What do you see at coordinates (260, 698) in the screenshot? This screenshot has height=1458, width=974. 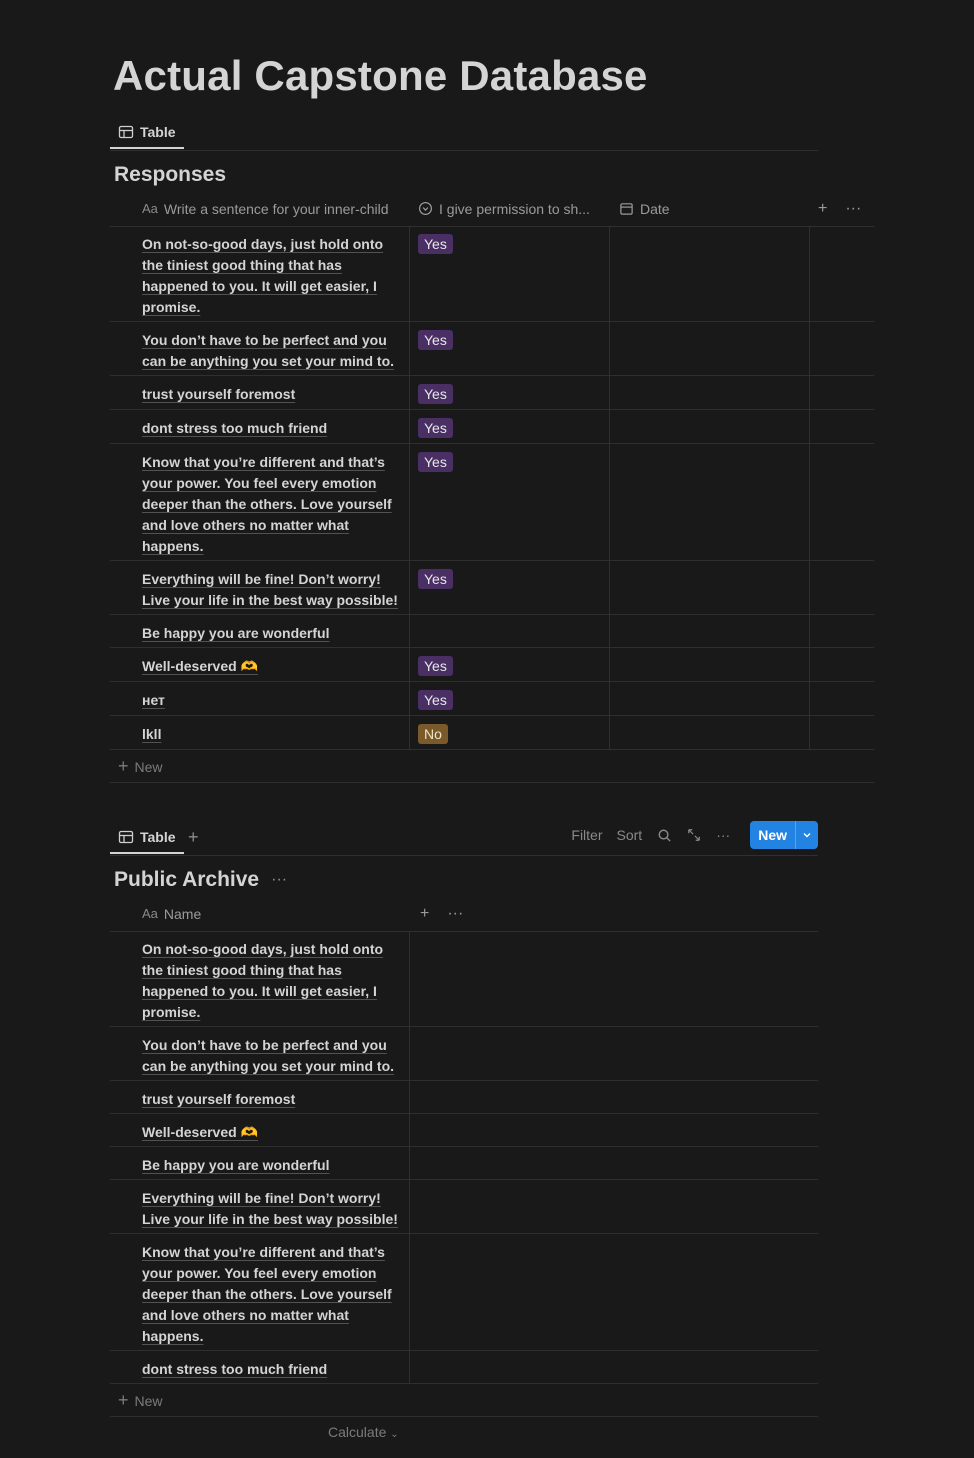 I see `name-cell: нет` at bounding box center [260, 698].